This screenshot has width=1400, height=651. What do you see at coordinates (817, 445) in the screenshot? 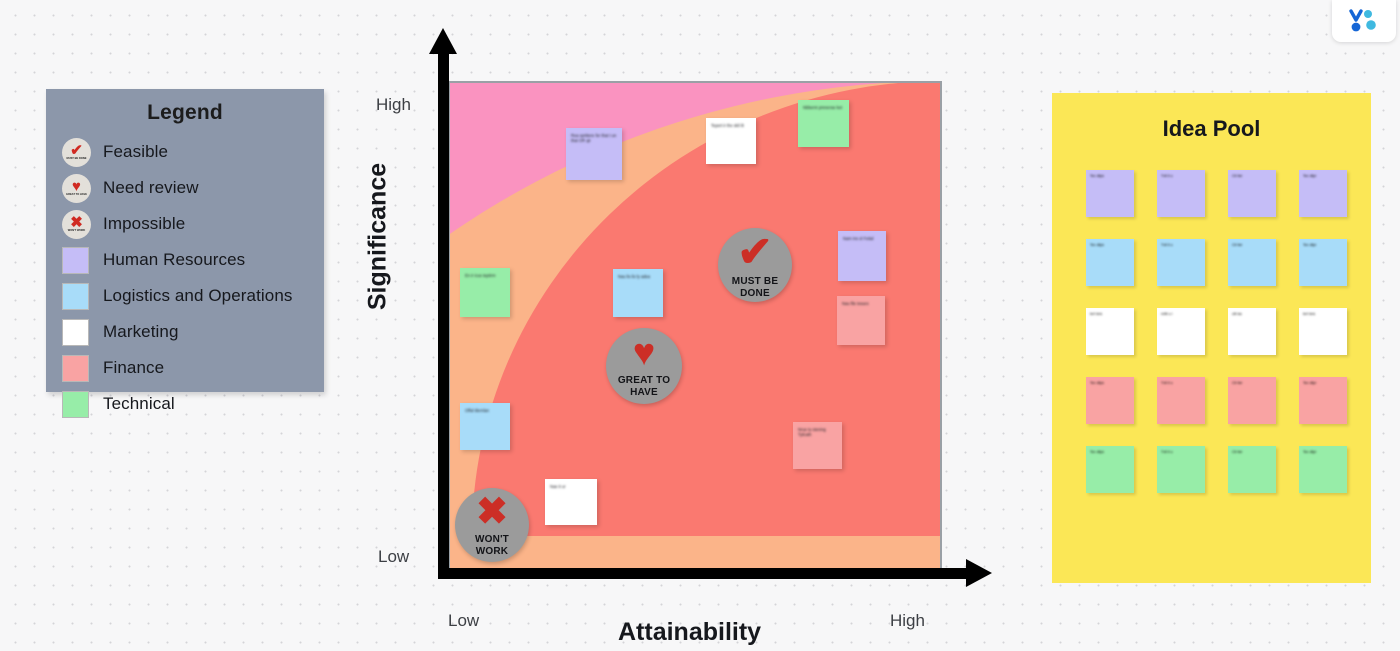
I see `matrix-sticky-note: Nrue tu stening Tplcath` at bounding box center [817, 445].